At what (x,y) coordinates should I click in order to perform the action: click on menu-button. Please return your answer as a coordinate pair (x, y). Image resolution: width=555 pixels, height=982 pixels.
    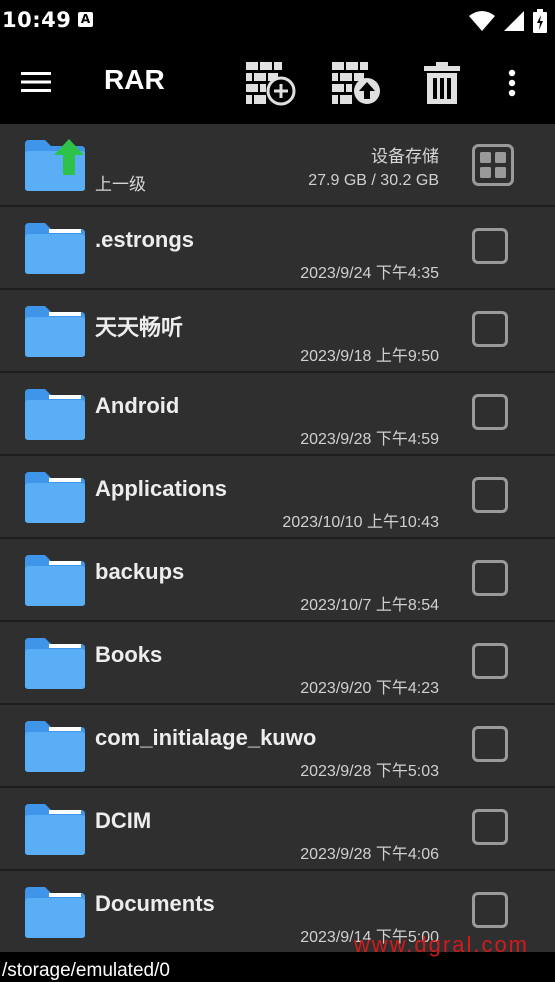
    Looking at the image, I should click on (36, 82).